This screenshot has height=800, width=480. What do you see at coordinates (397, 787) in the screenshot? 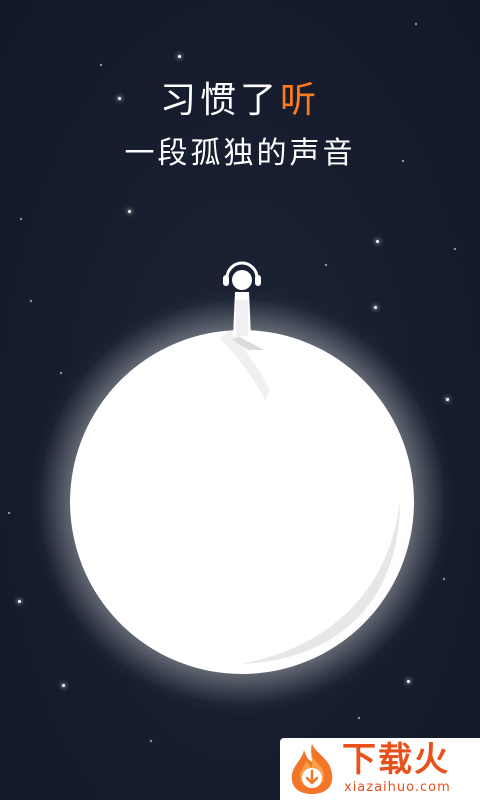
I see `watermark-brand-url: xiazaihuo.com` at bounding box center [397, 787].